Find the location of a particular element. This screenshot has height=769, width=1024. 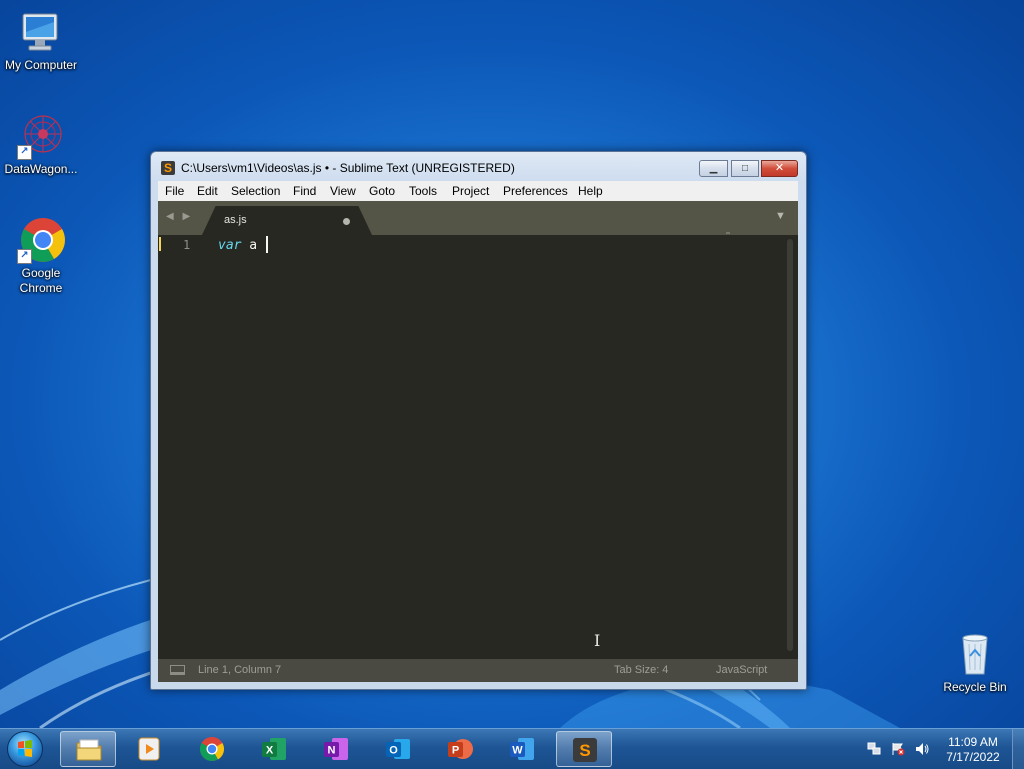

excel-icon: X is located at coordinates (274, 749).